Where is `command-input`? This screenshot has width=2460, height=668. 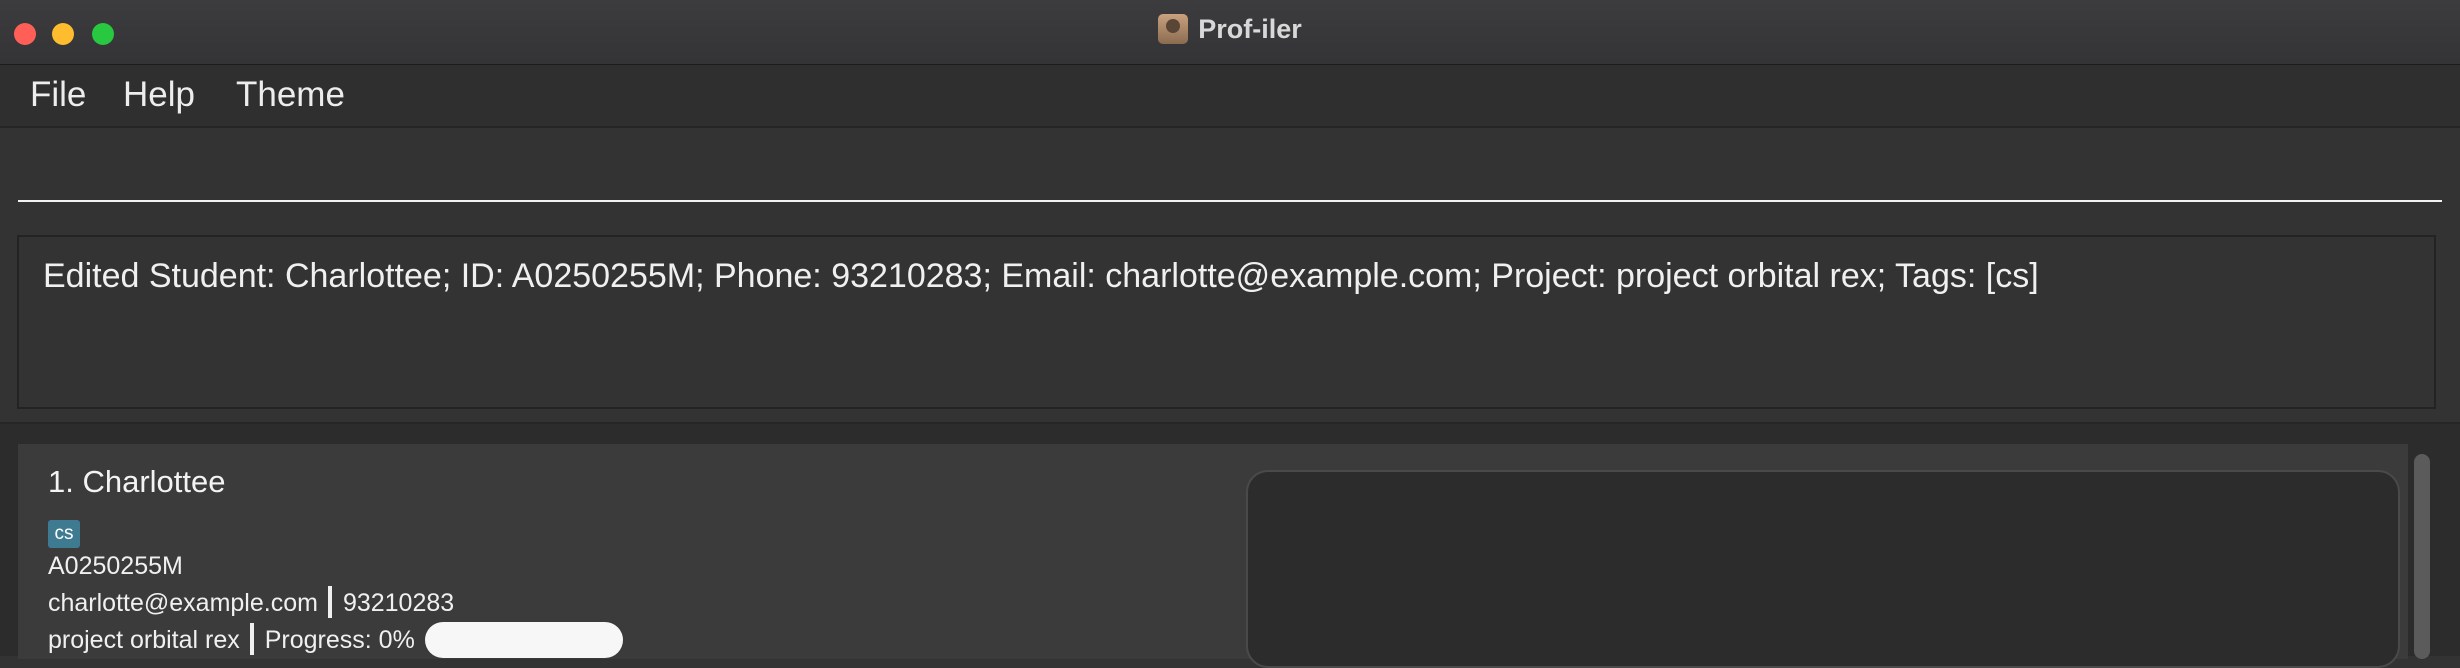 command-input is located at coordinates (1230, 175).